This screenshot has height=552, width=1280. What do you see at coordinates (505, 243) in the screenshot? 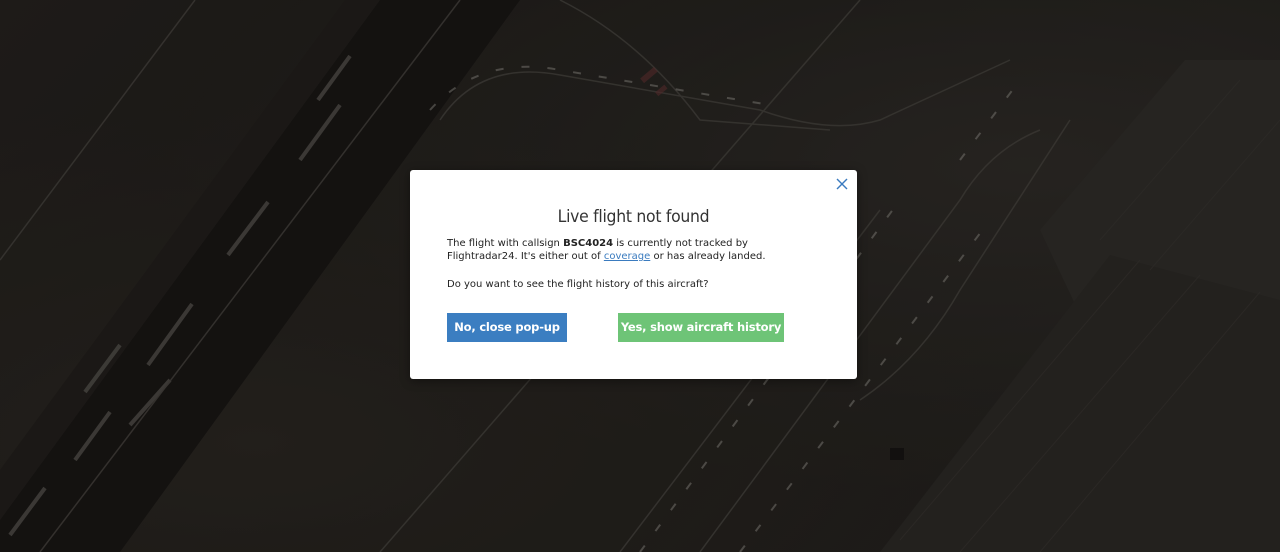
I see `message-prefix: The flight with callsign` at bounding box center [505, 243].